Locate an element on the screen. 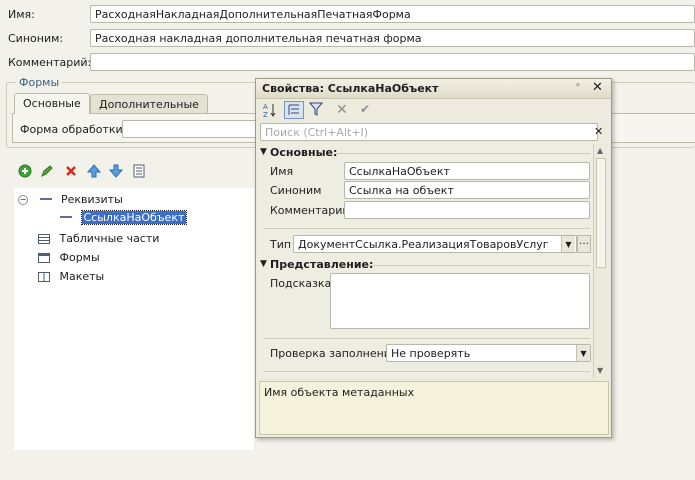 Image resolution: width=695 pixels, height=480 pixels. type-dropdown-icon: ▼ is located at coordinates (568, 244).